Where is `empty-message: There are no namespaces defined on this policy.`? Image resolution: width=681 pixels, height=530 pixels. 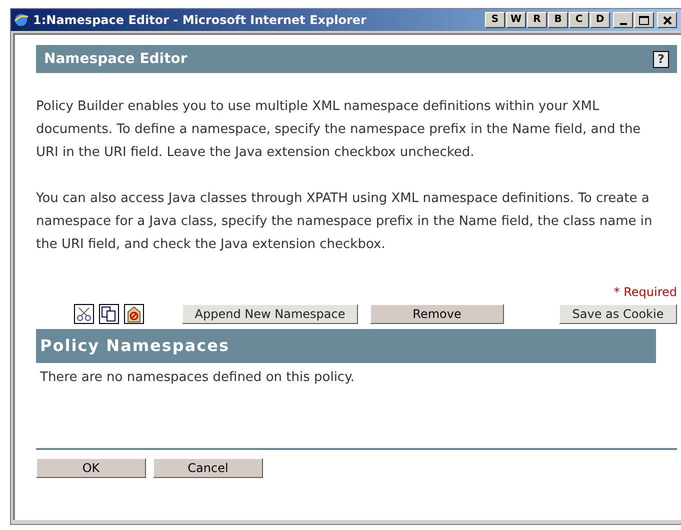 empty-message: There are no namespaces defined on this policy. is located at coordinates (198, 378).